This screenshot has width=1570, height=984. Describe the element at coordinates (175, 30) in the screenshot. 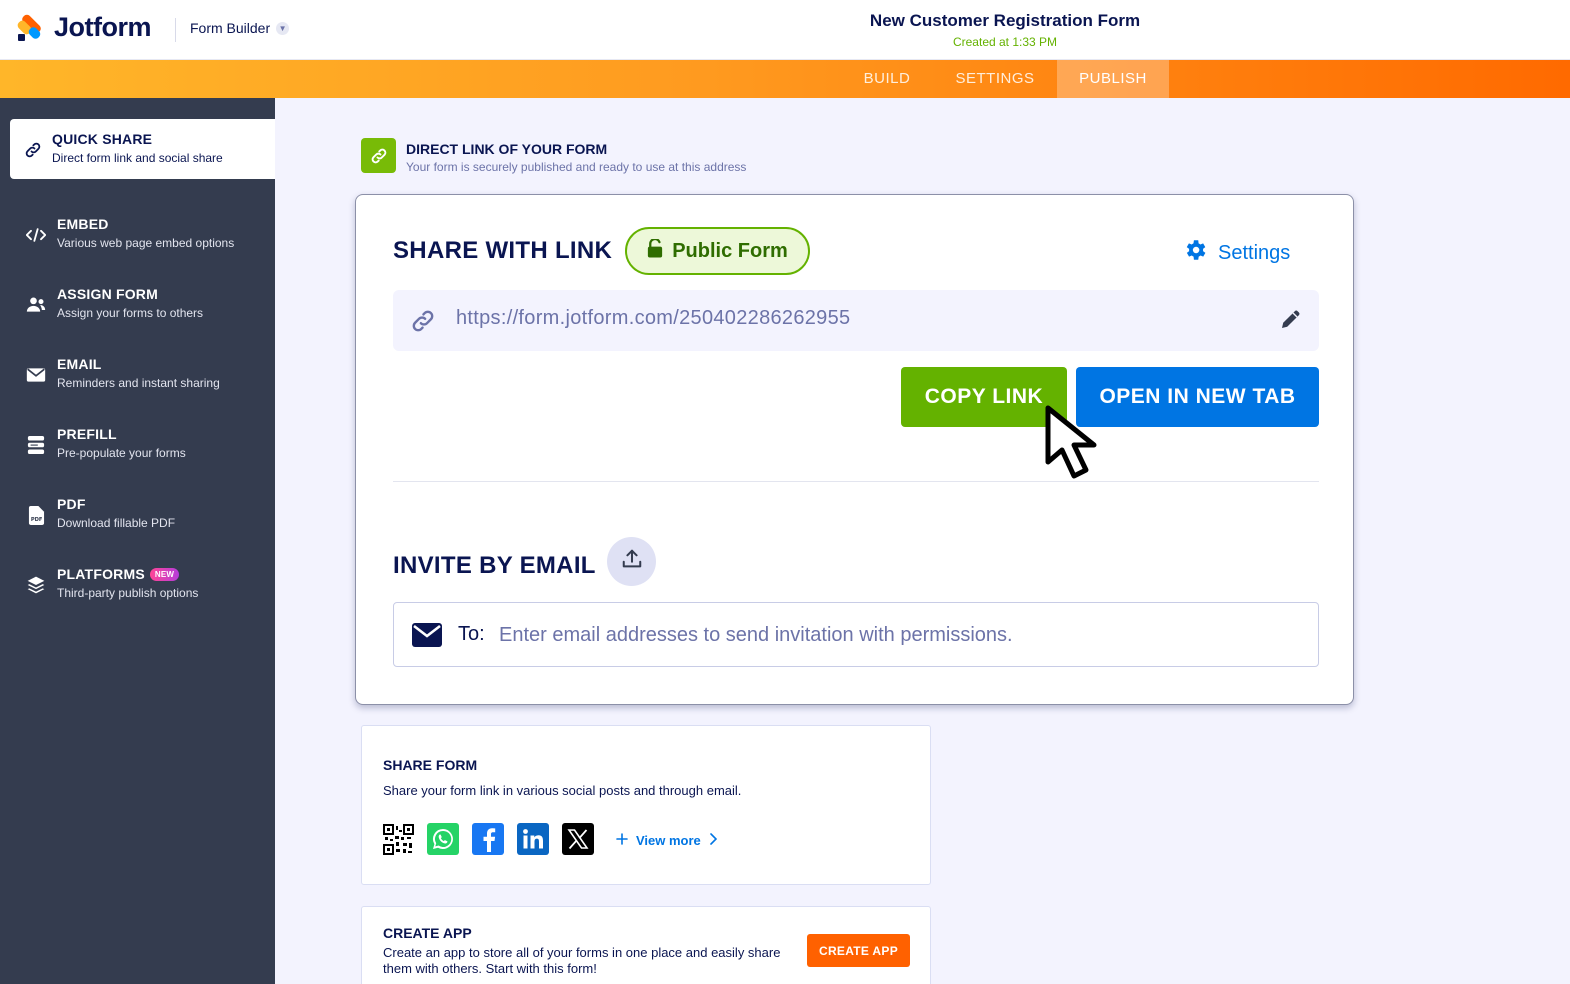

I see `header-divider` at that location.